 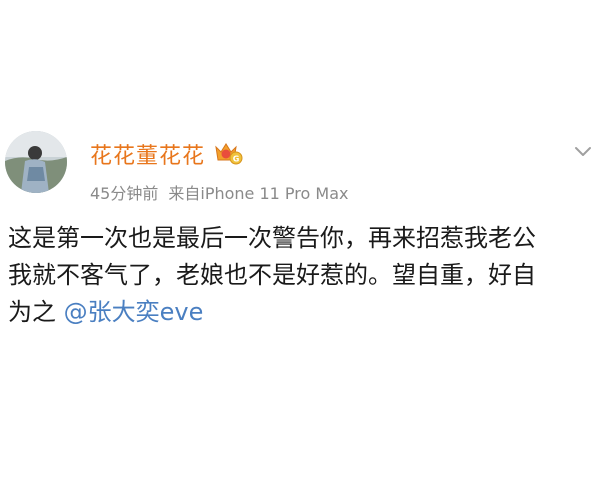 What do you see at coordinates (134, 312) in the screenshot?
I see `mention-link: @张大奕eve` at bounding box center [134, 312].